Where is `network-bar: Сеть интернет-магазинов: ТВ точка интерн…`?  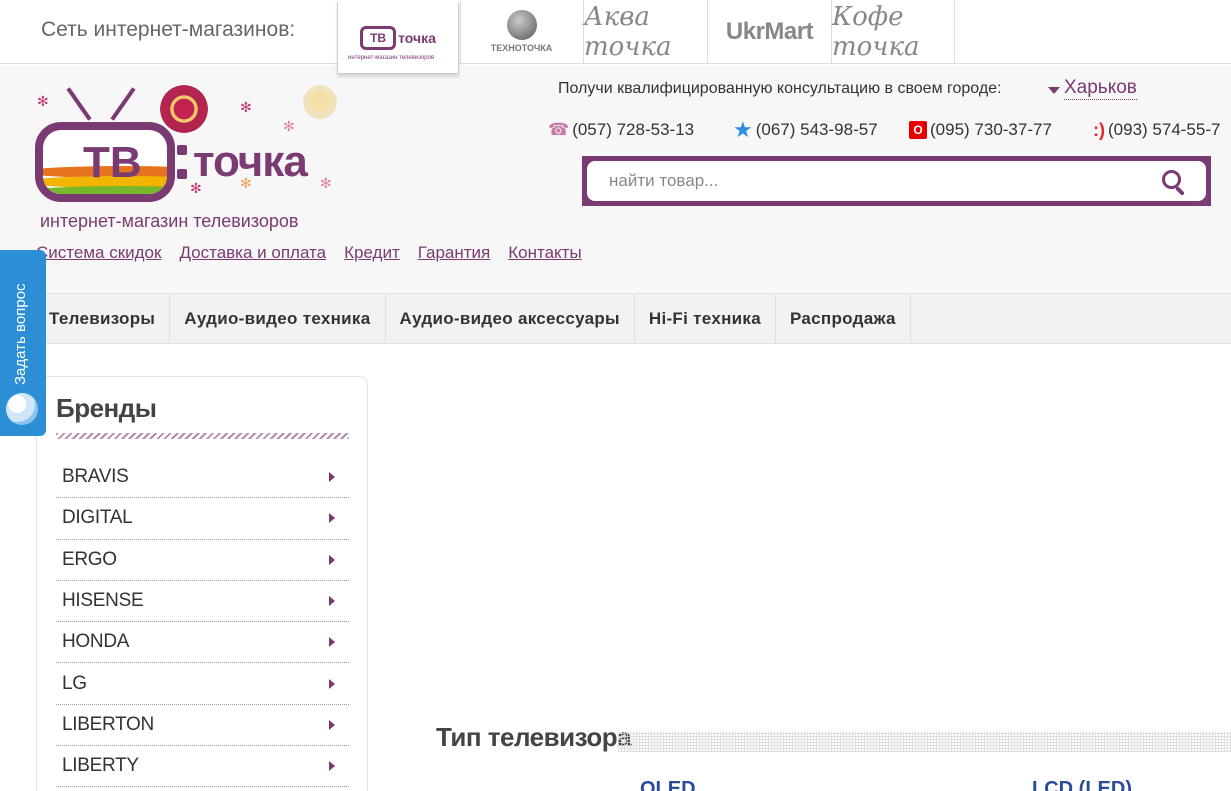
network-bar: Сеть интернет-магазинов: ТВ точка интерн… is located at coordinates (615, 37).